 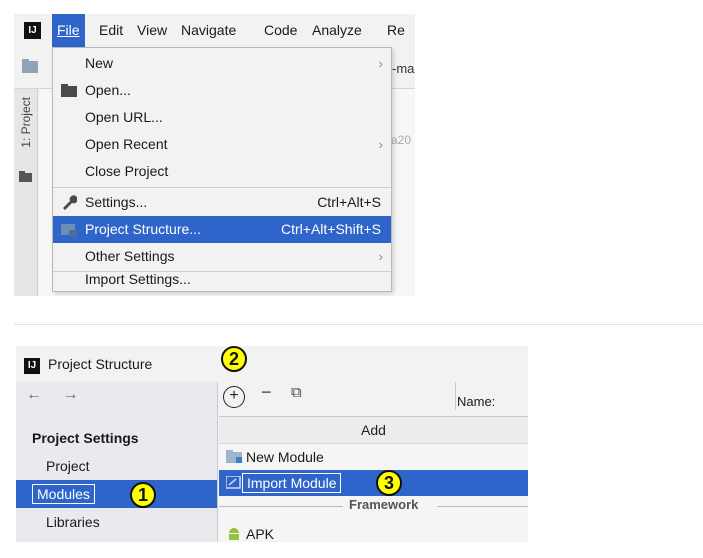 I want to click on popup-item-apk: APK, so click(x=373, y=531).